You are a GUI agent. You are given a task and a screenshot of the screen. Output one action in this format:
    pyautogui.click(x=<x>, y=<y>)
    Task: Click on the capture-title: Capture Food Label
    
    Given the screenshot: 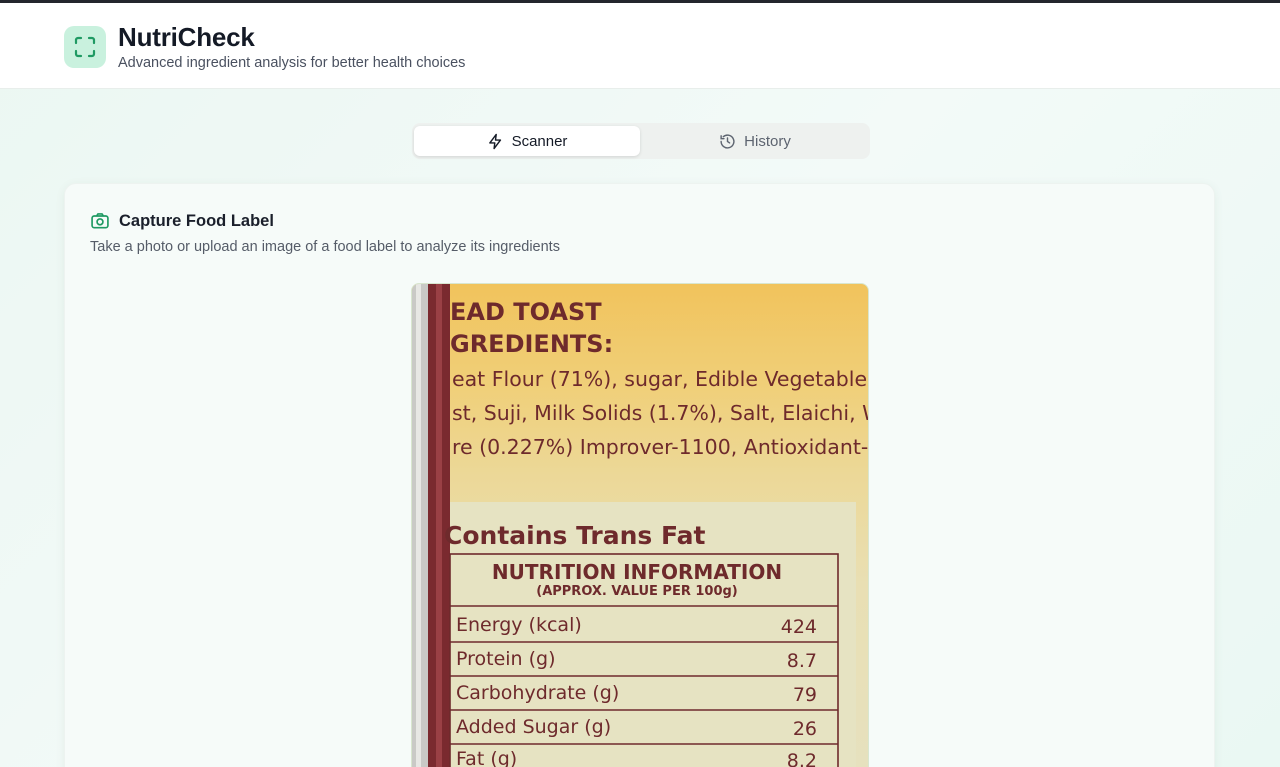 What is the action you would take?
    pyautogui.click(x=182, y=221)
    